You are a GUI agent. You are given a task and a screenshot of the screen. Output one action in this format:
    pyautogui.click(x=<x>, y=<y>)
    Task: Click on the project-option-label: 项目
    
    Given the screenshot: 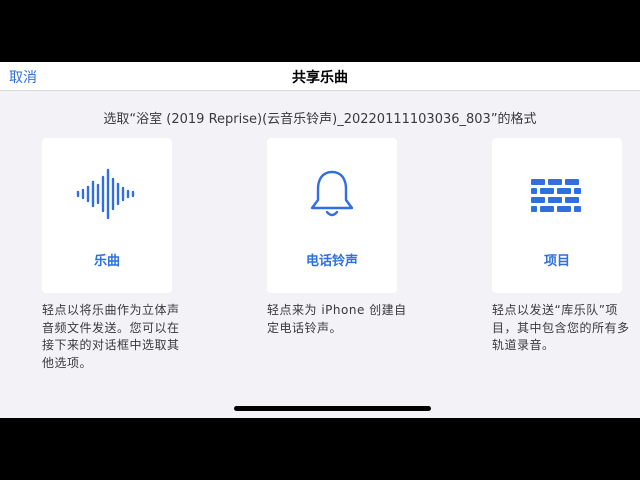 What is the action you would take?
    pyautogui.click(x=556, y=261)
    